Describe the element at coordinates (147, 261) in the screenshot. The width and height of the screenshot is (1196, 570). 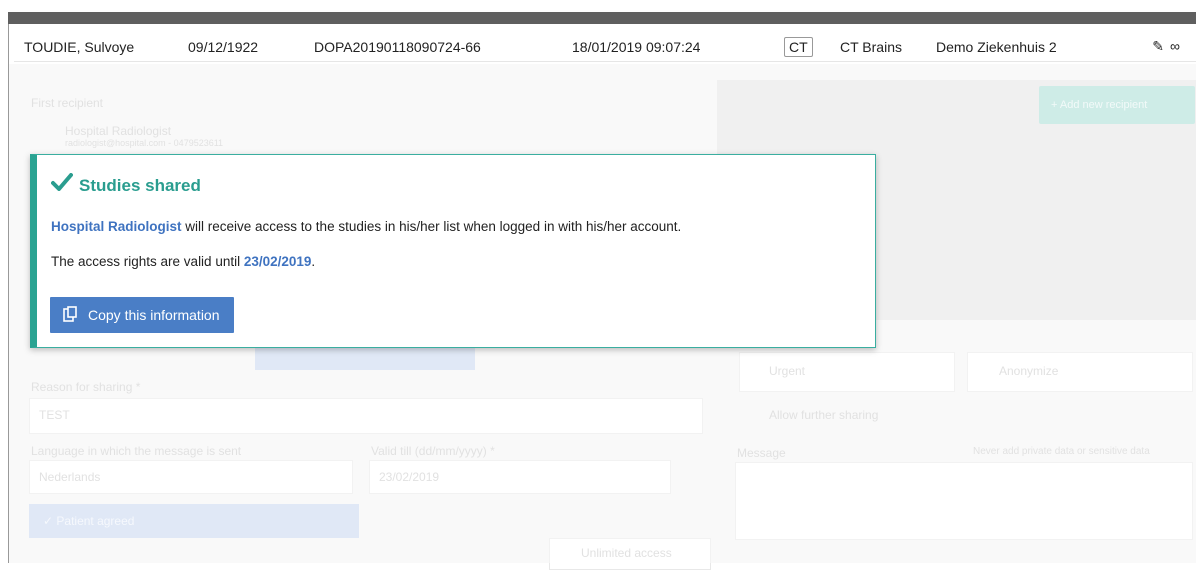
I see `validity-prefix: The access rights are valid until` at that location.